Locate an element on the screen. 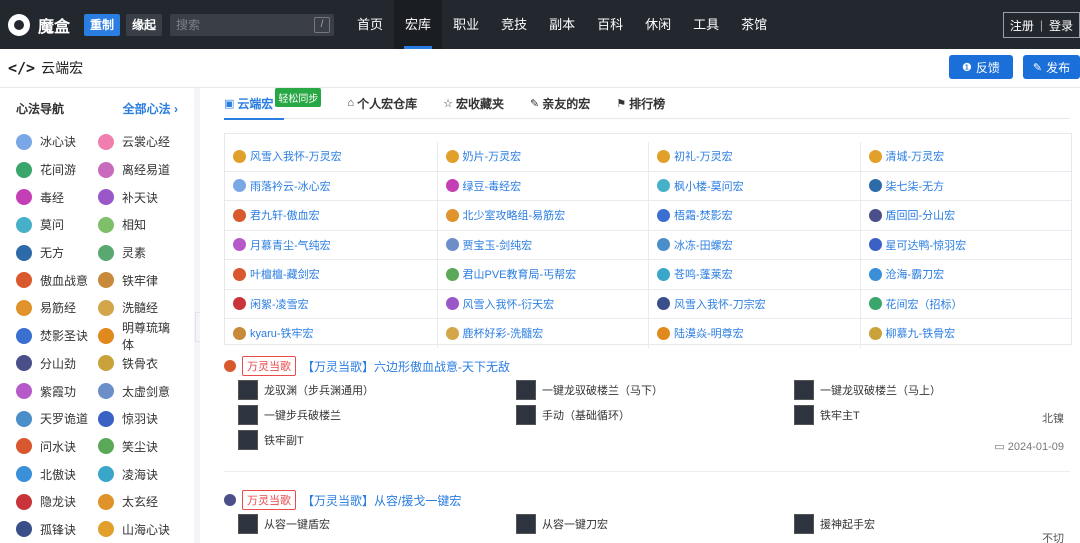 This screenshot has height=543, width=1080. login-link: 登录 is located at coordinates (1061, 25).